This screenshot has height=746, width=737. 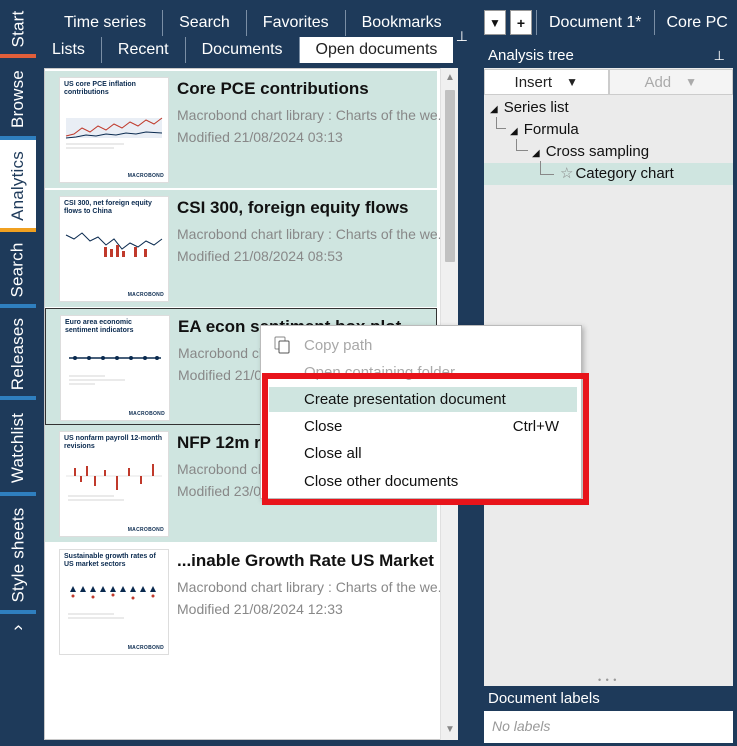 I want to click on vtab-start: Start, so click(x=18, y=29).